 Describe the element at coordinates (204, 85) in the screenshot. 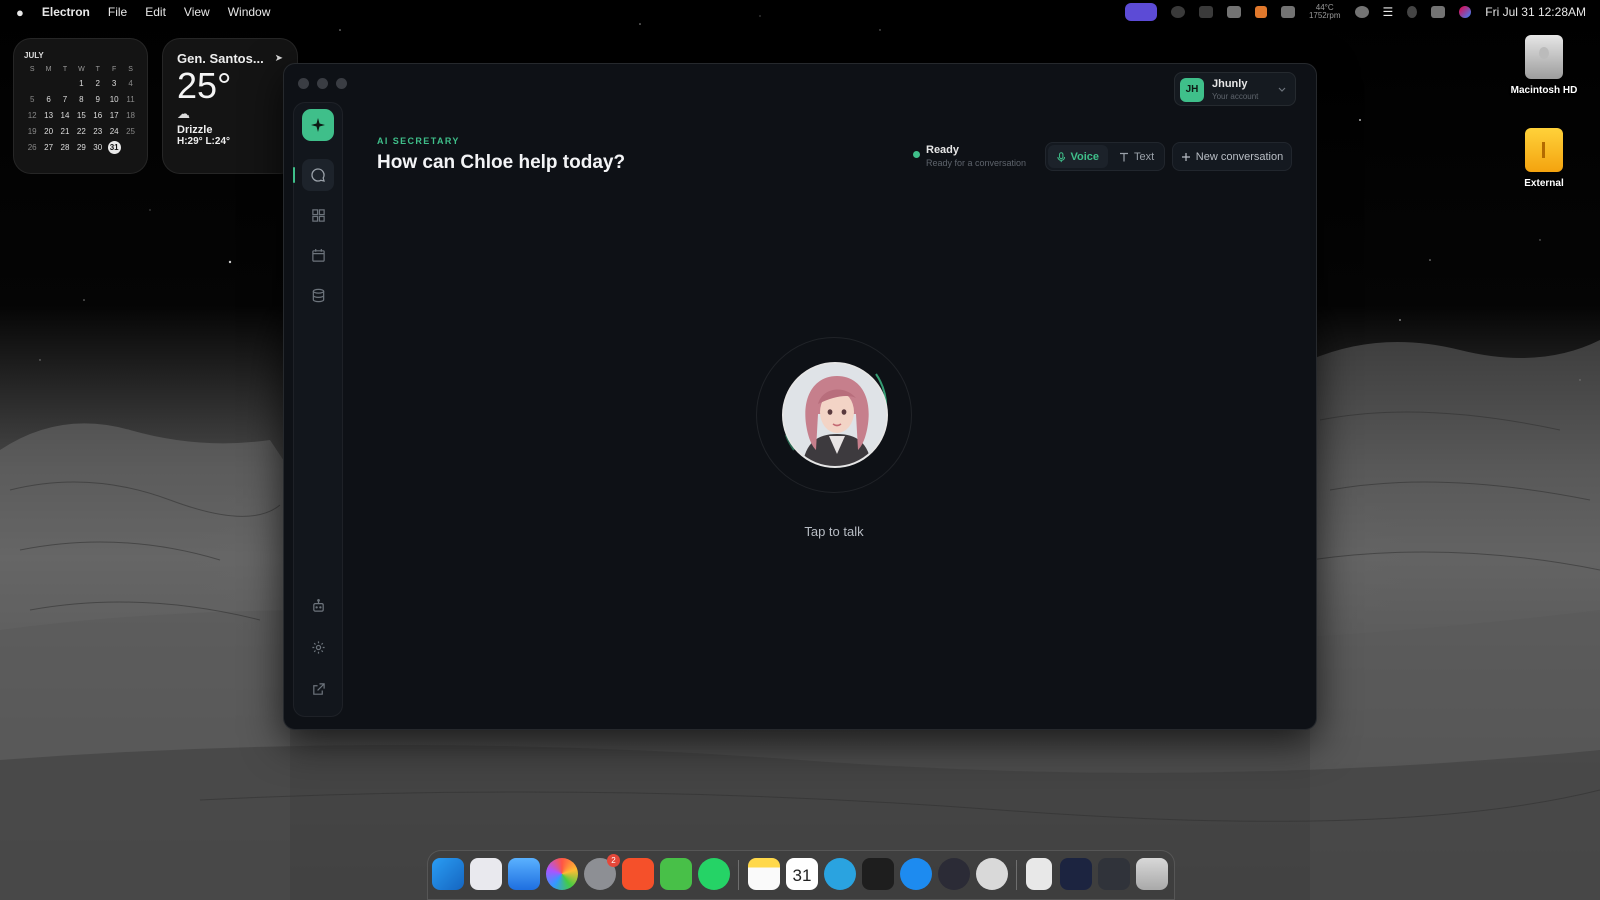

I see `weather-temperature: 25°` at that location.